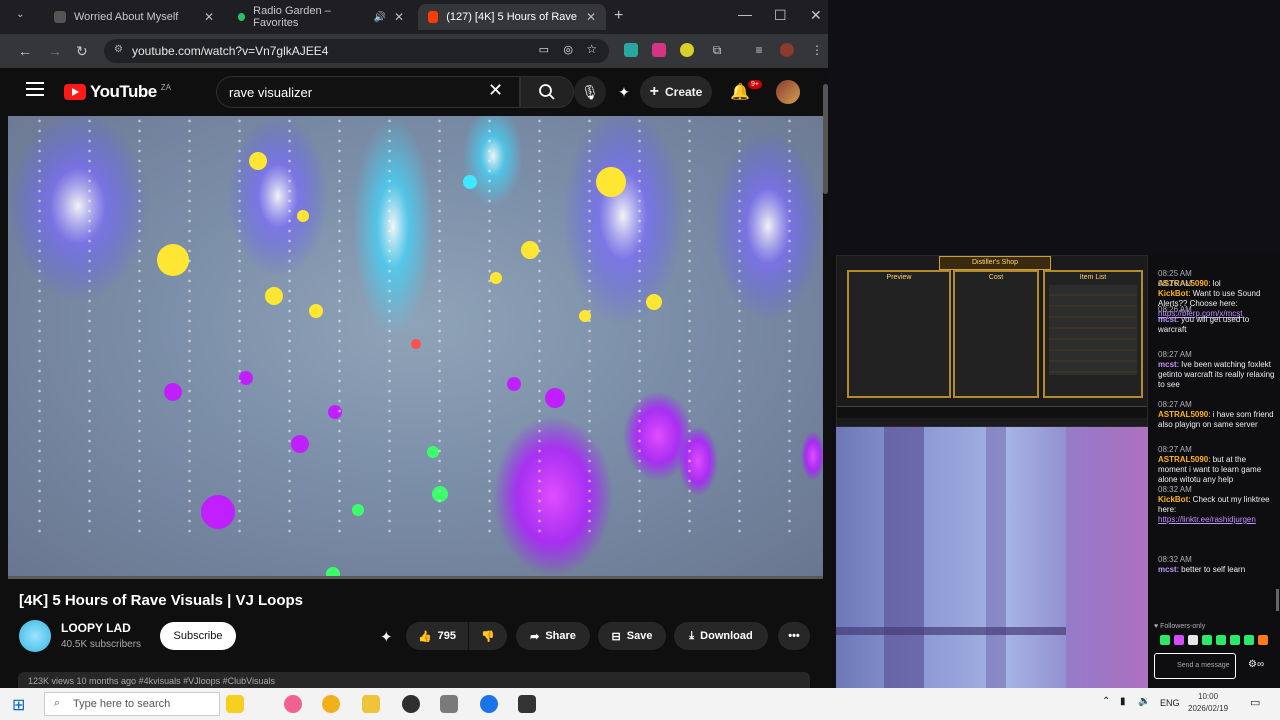 This screenshot has width=1280, height=720. I want to click on voice-search-button: 🎙, so click(590, 92).